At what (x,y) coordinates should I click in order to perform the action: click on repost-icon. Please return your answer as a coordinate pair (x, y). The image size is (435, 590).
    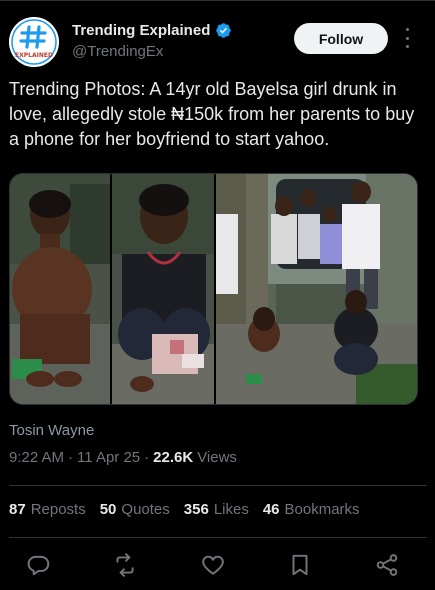
    Looking at the image, I should click on (125, 565).